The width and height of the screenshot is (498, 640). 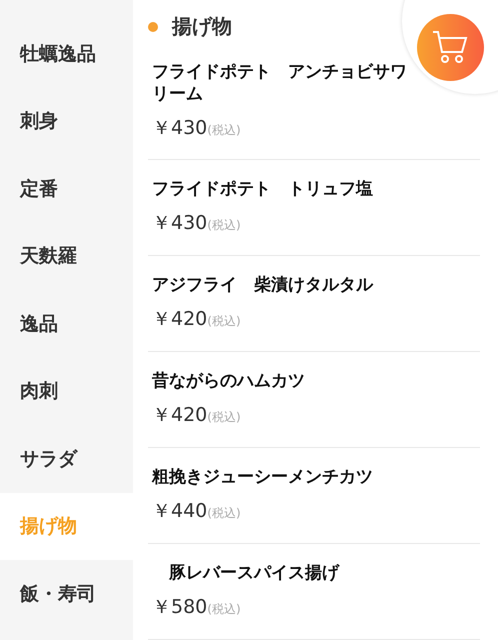 What do you see at coordinates (228, 381) in the screenshot?
I see `item-name: 昔ながらのハムカツ` at bounding box center [228, 381].